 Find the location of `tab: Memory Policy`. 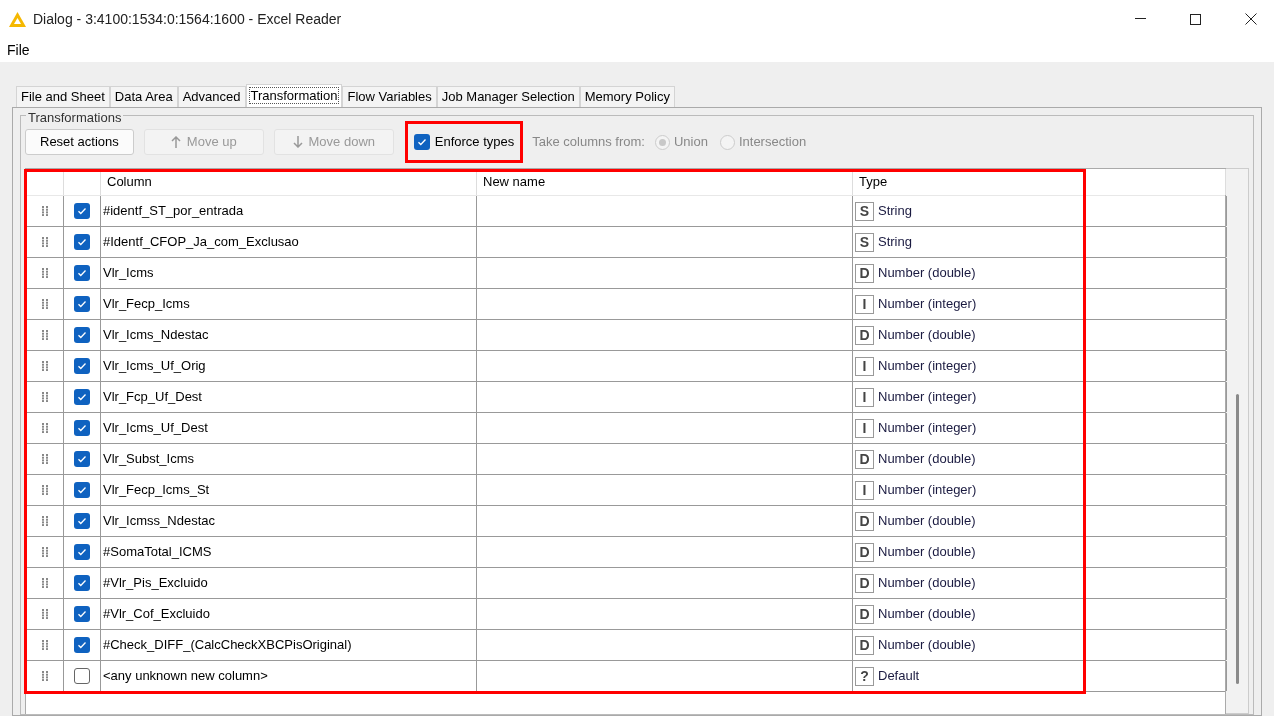

tab: Memory Policy is located at coordinates (627, 96).